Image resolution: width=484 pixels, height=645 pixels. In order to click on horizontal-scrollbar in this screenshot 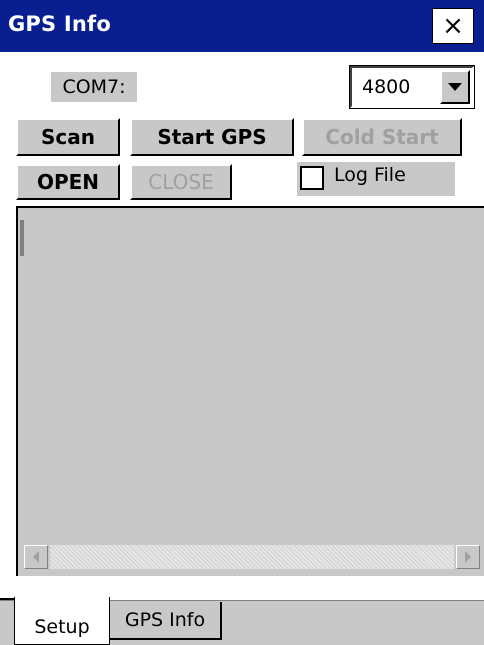, I will do `click(254, 556)`.